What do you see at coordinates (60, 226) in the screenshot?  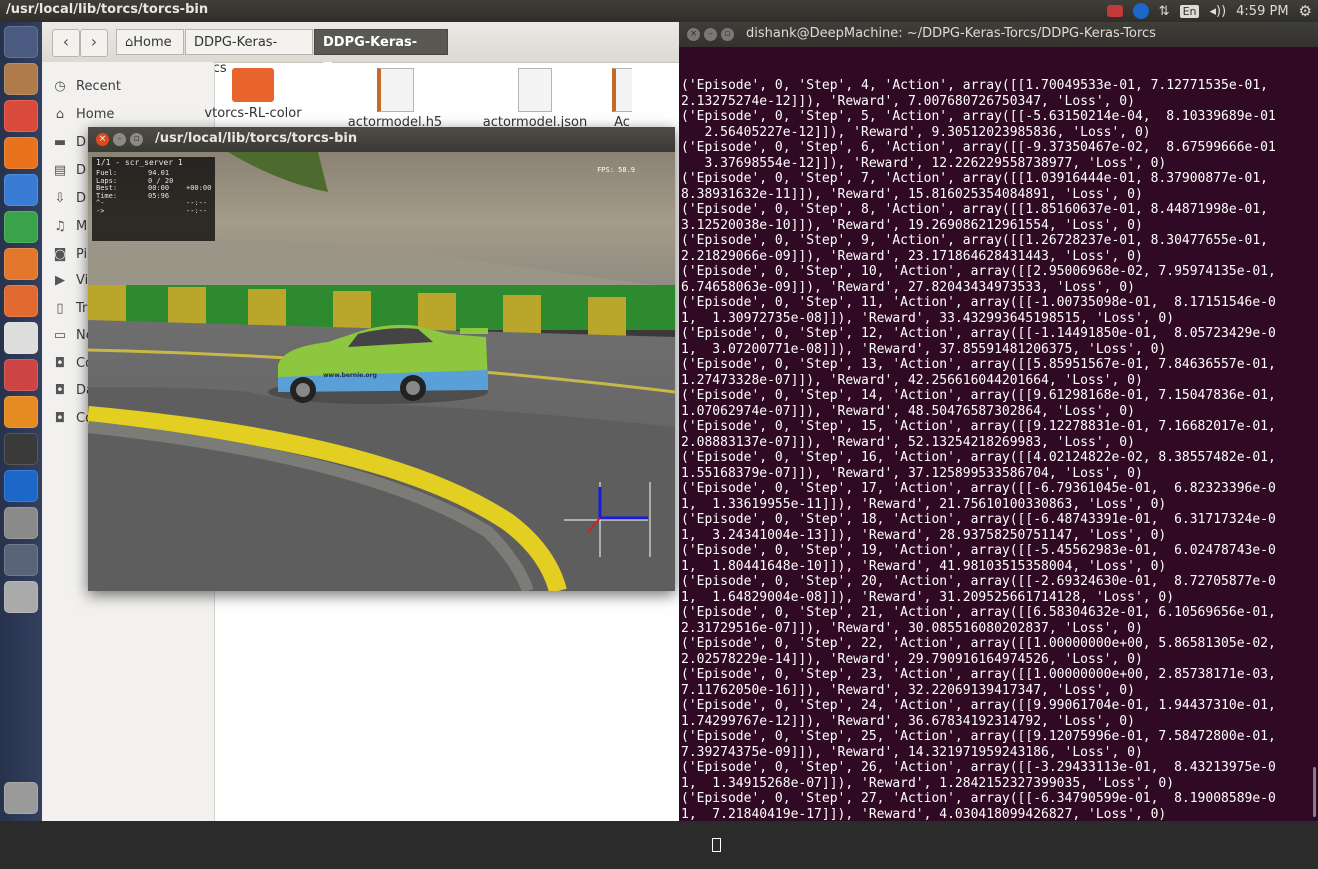 I see `music-icon: ♫` at bounding box center [60, 226].